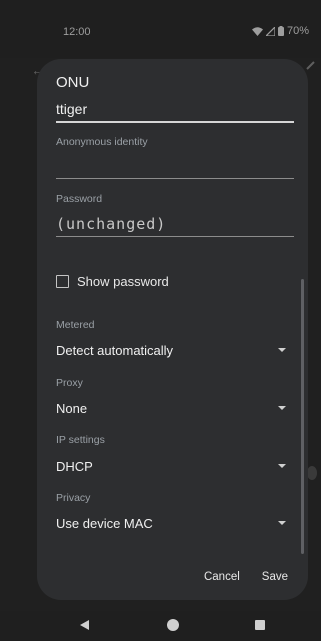 Image resolution: width=321 pixels, height=641 pixels. Describe the element at coordinates (270, 31) in the screenshot. I see `signal-icon` at that location.